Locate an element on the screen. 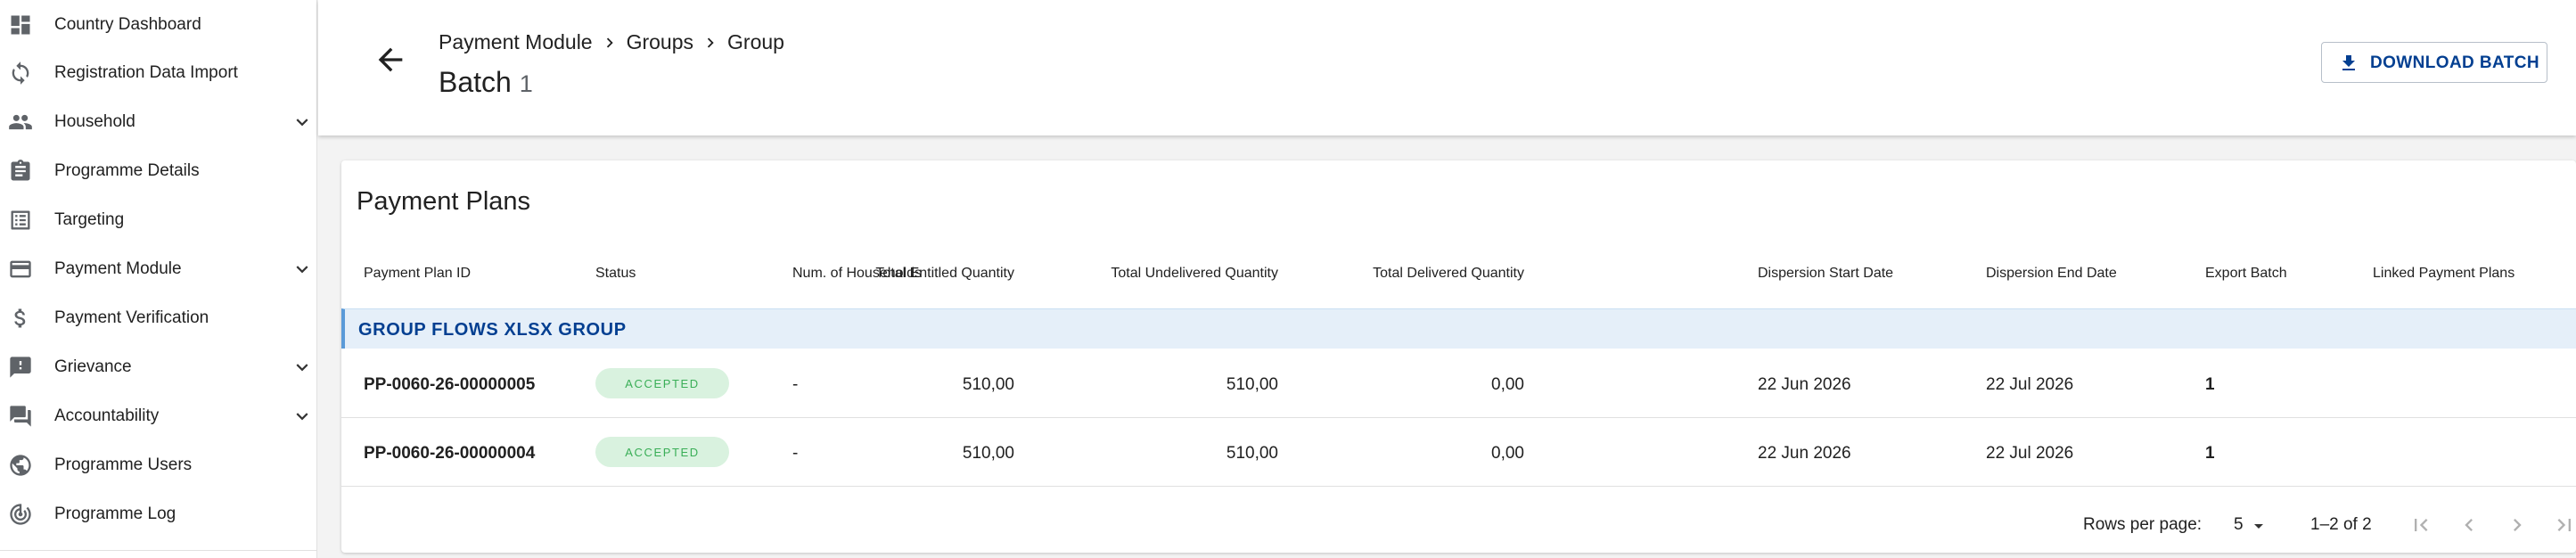 This screenshot has width=2576, height=558. sidebar-item-accountability: Accountability is located at coordinates (158, 416).